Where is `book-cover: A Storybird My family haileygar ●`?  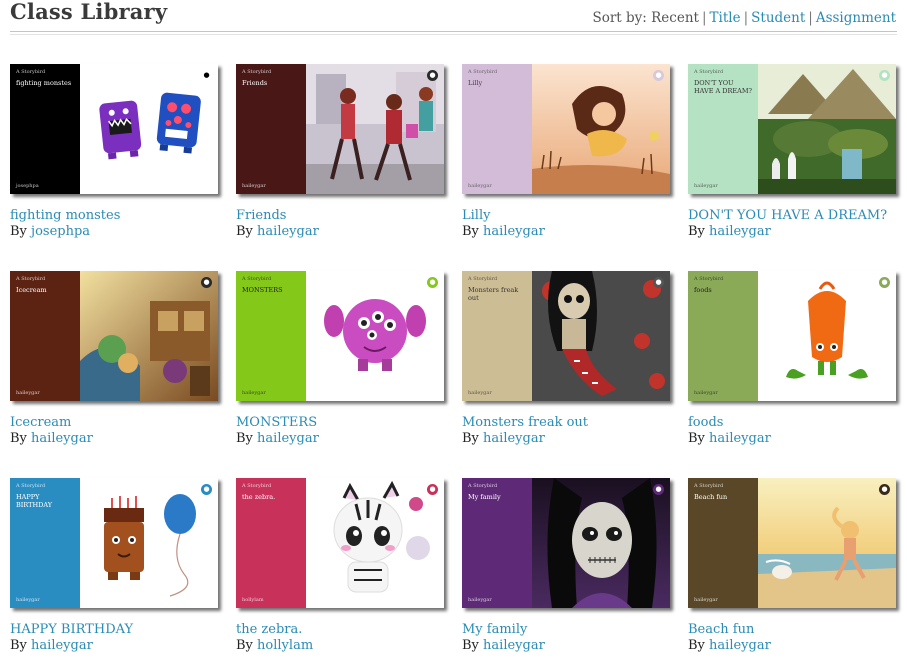 book-cover: A Storybird My family haileygar ● is located at coordinates (566, 543).